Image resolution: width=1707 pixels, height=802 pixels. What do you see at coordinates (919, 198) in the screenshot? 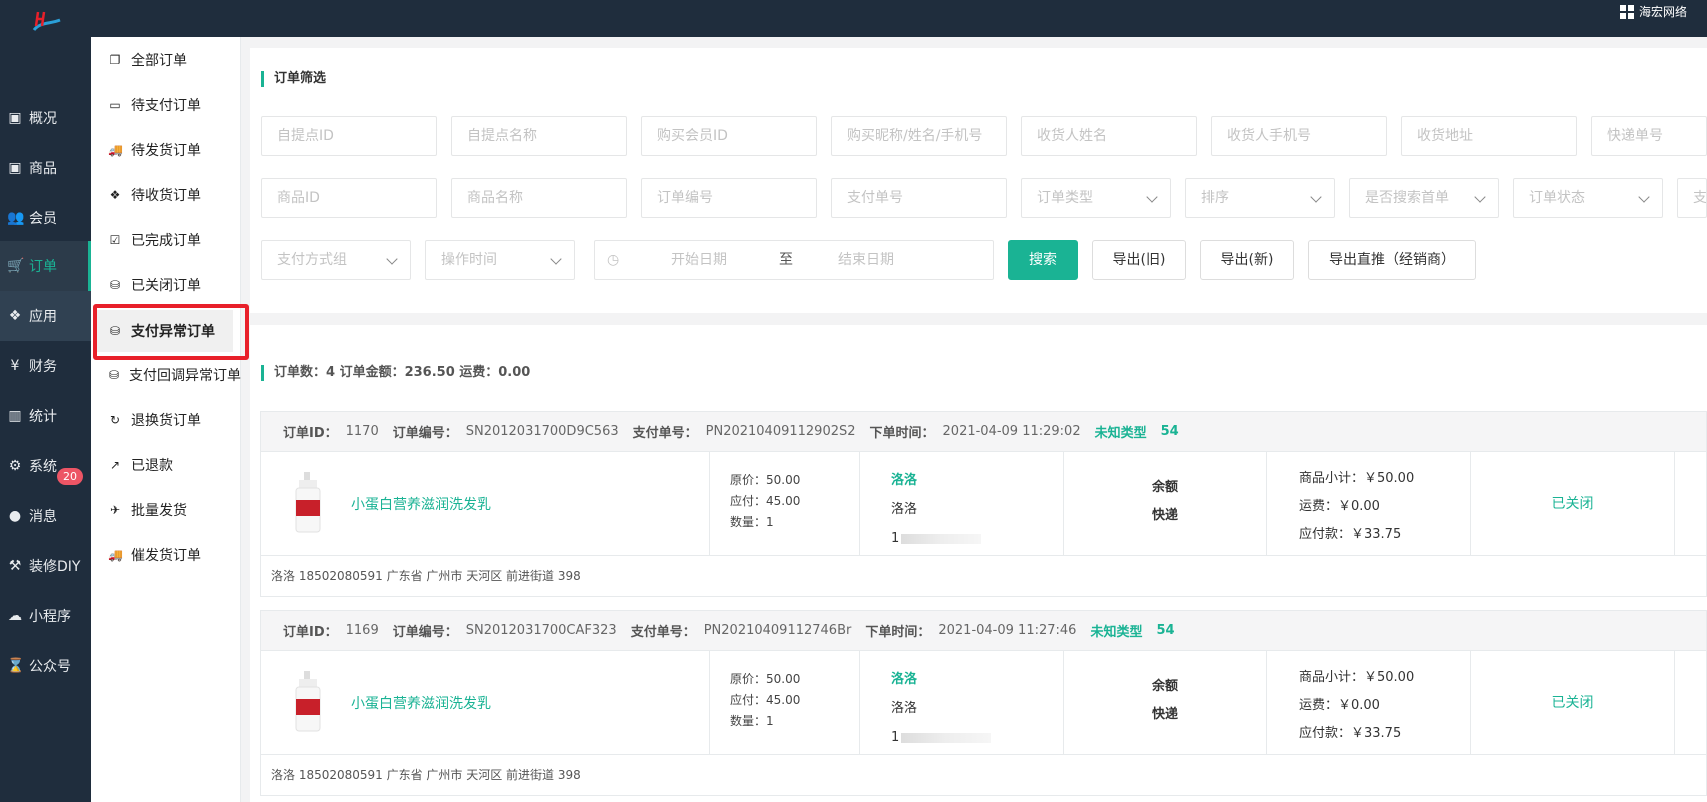
I see `pay-no-input: 支付单号` at bounding box center [919, 198].